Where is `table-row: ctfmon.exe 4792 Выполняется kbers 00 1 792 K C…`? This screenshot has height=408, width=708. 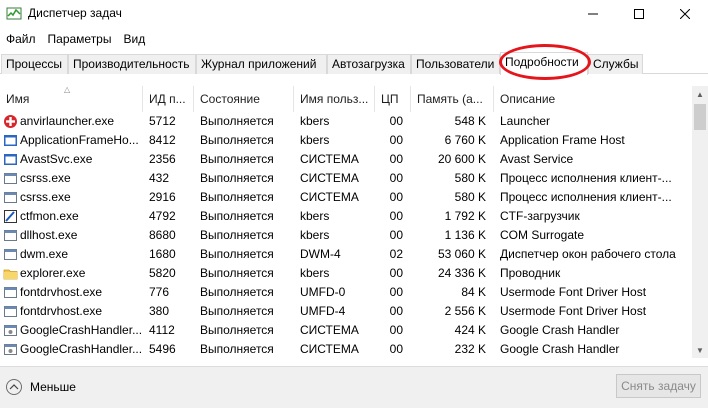
table-row: ctfmon.exe 4792 Выполняется kbers 00 1 792 K C… is located at coordinates (346, 216).